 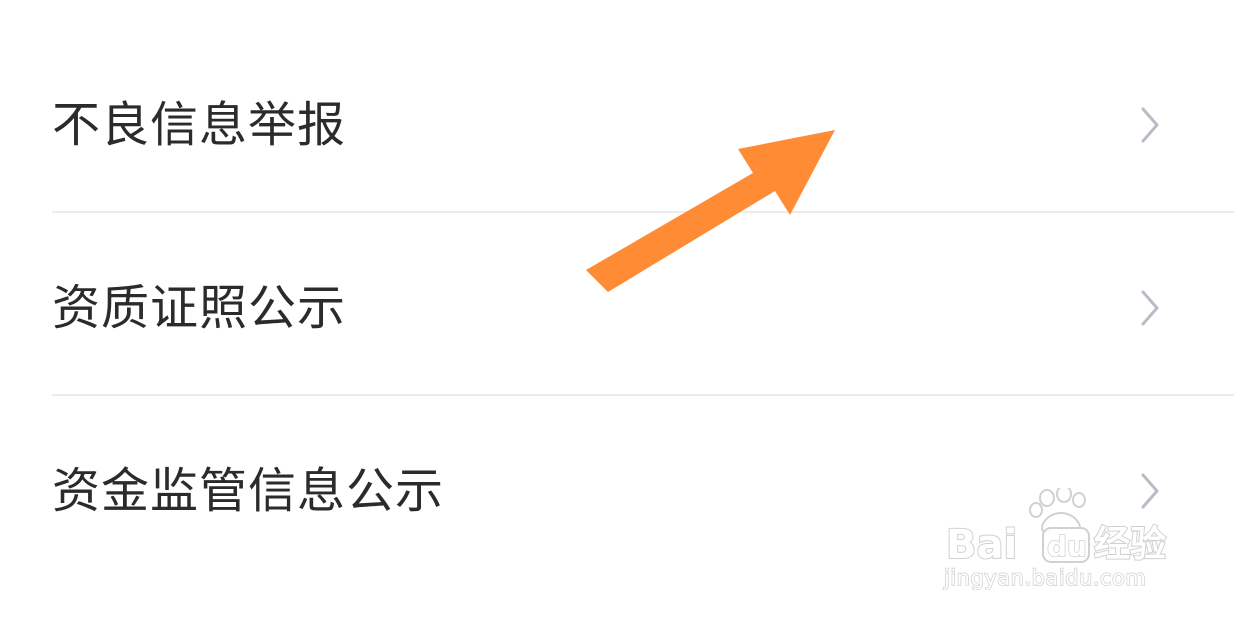 What do you see at coordinates (1067, 546) in the screenshot?
I see `watermark-brand-suffix: du` at bounding box center [1067, 546].